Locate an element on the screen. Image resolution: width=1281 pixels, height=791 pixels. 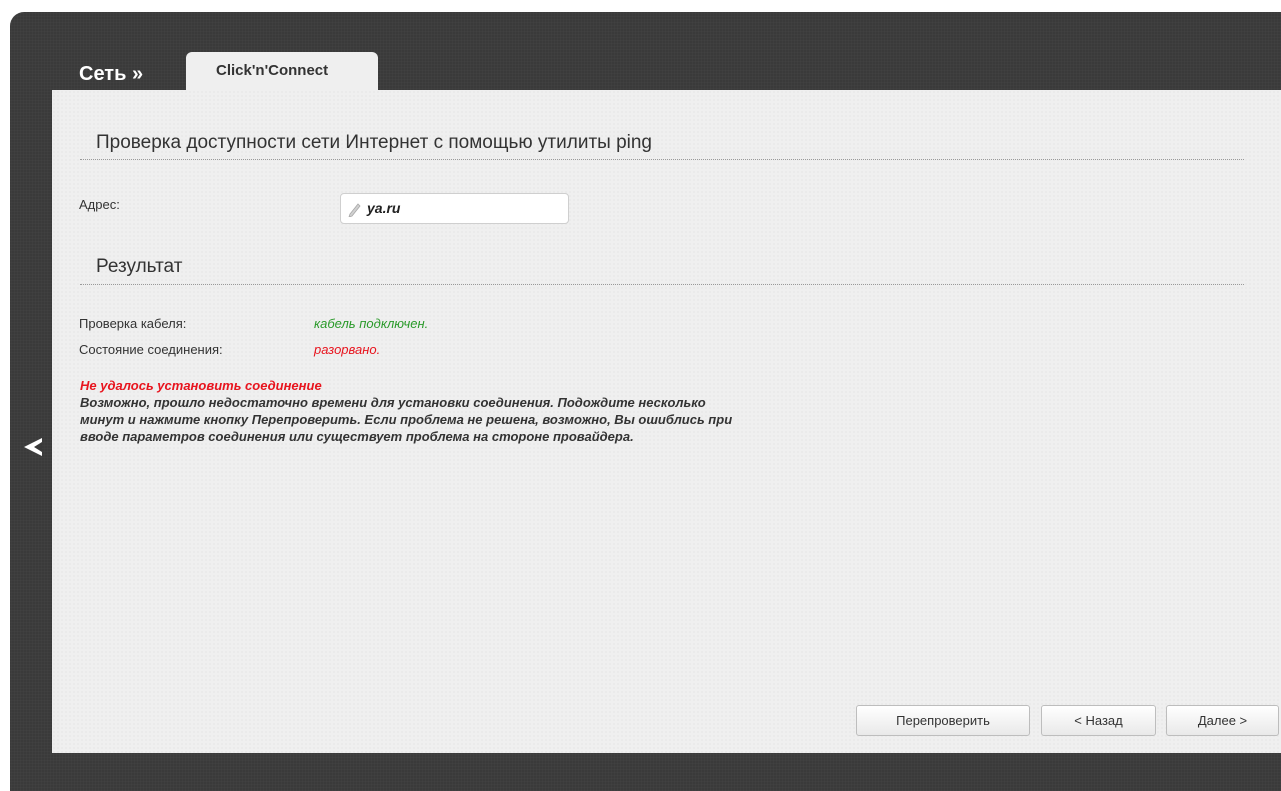
address-input-value: ya.ru is located at coordinates (384, 208).